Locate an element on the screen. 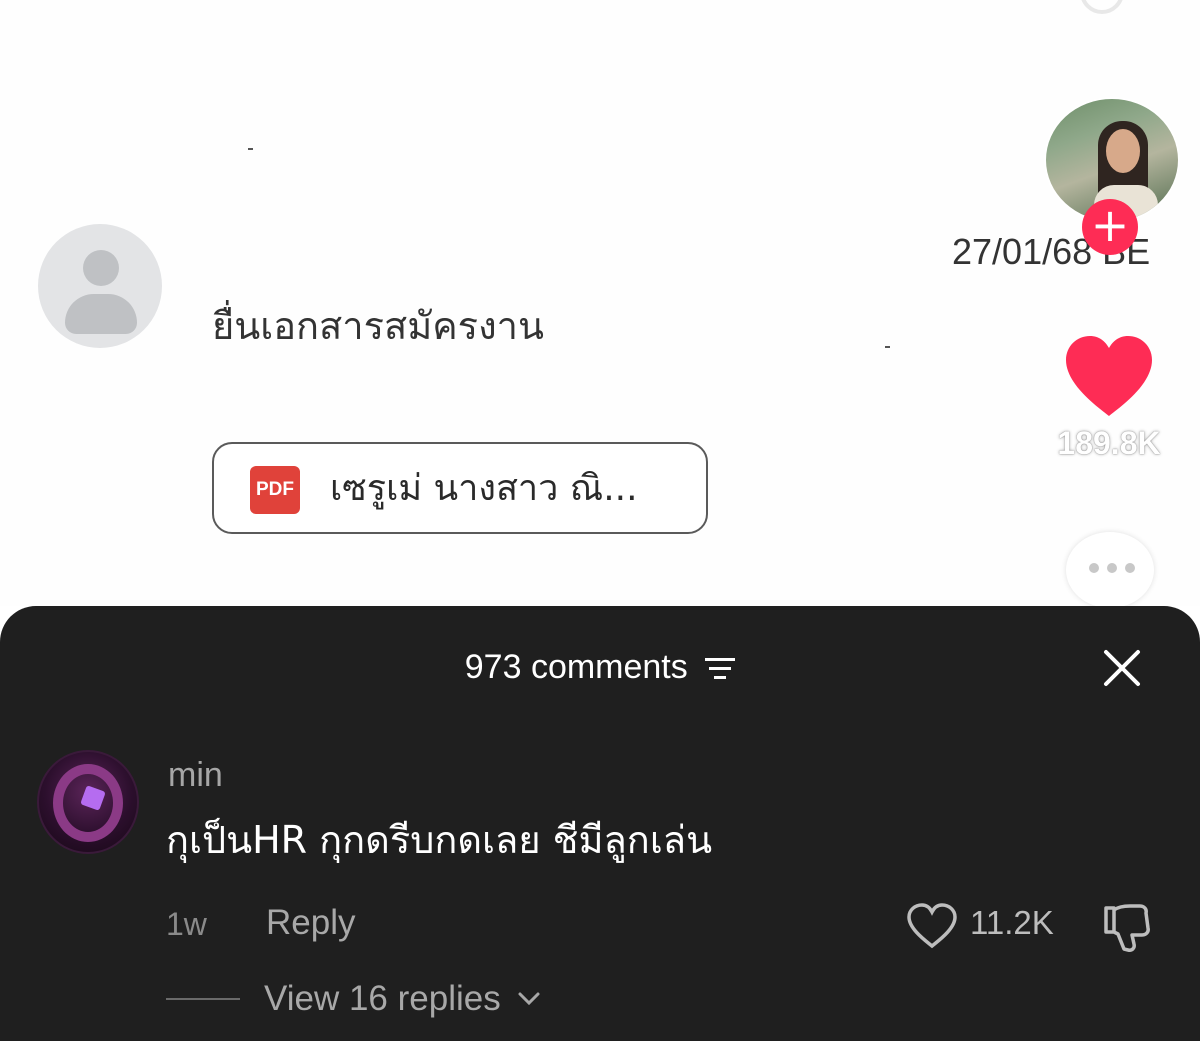 This screenshot has height=1041, width=1200. comment-like-count: 11.2K is located at coordinates (1012, 922).